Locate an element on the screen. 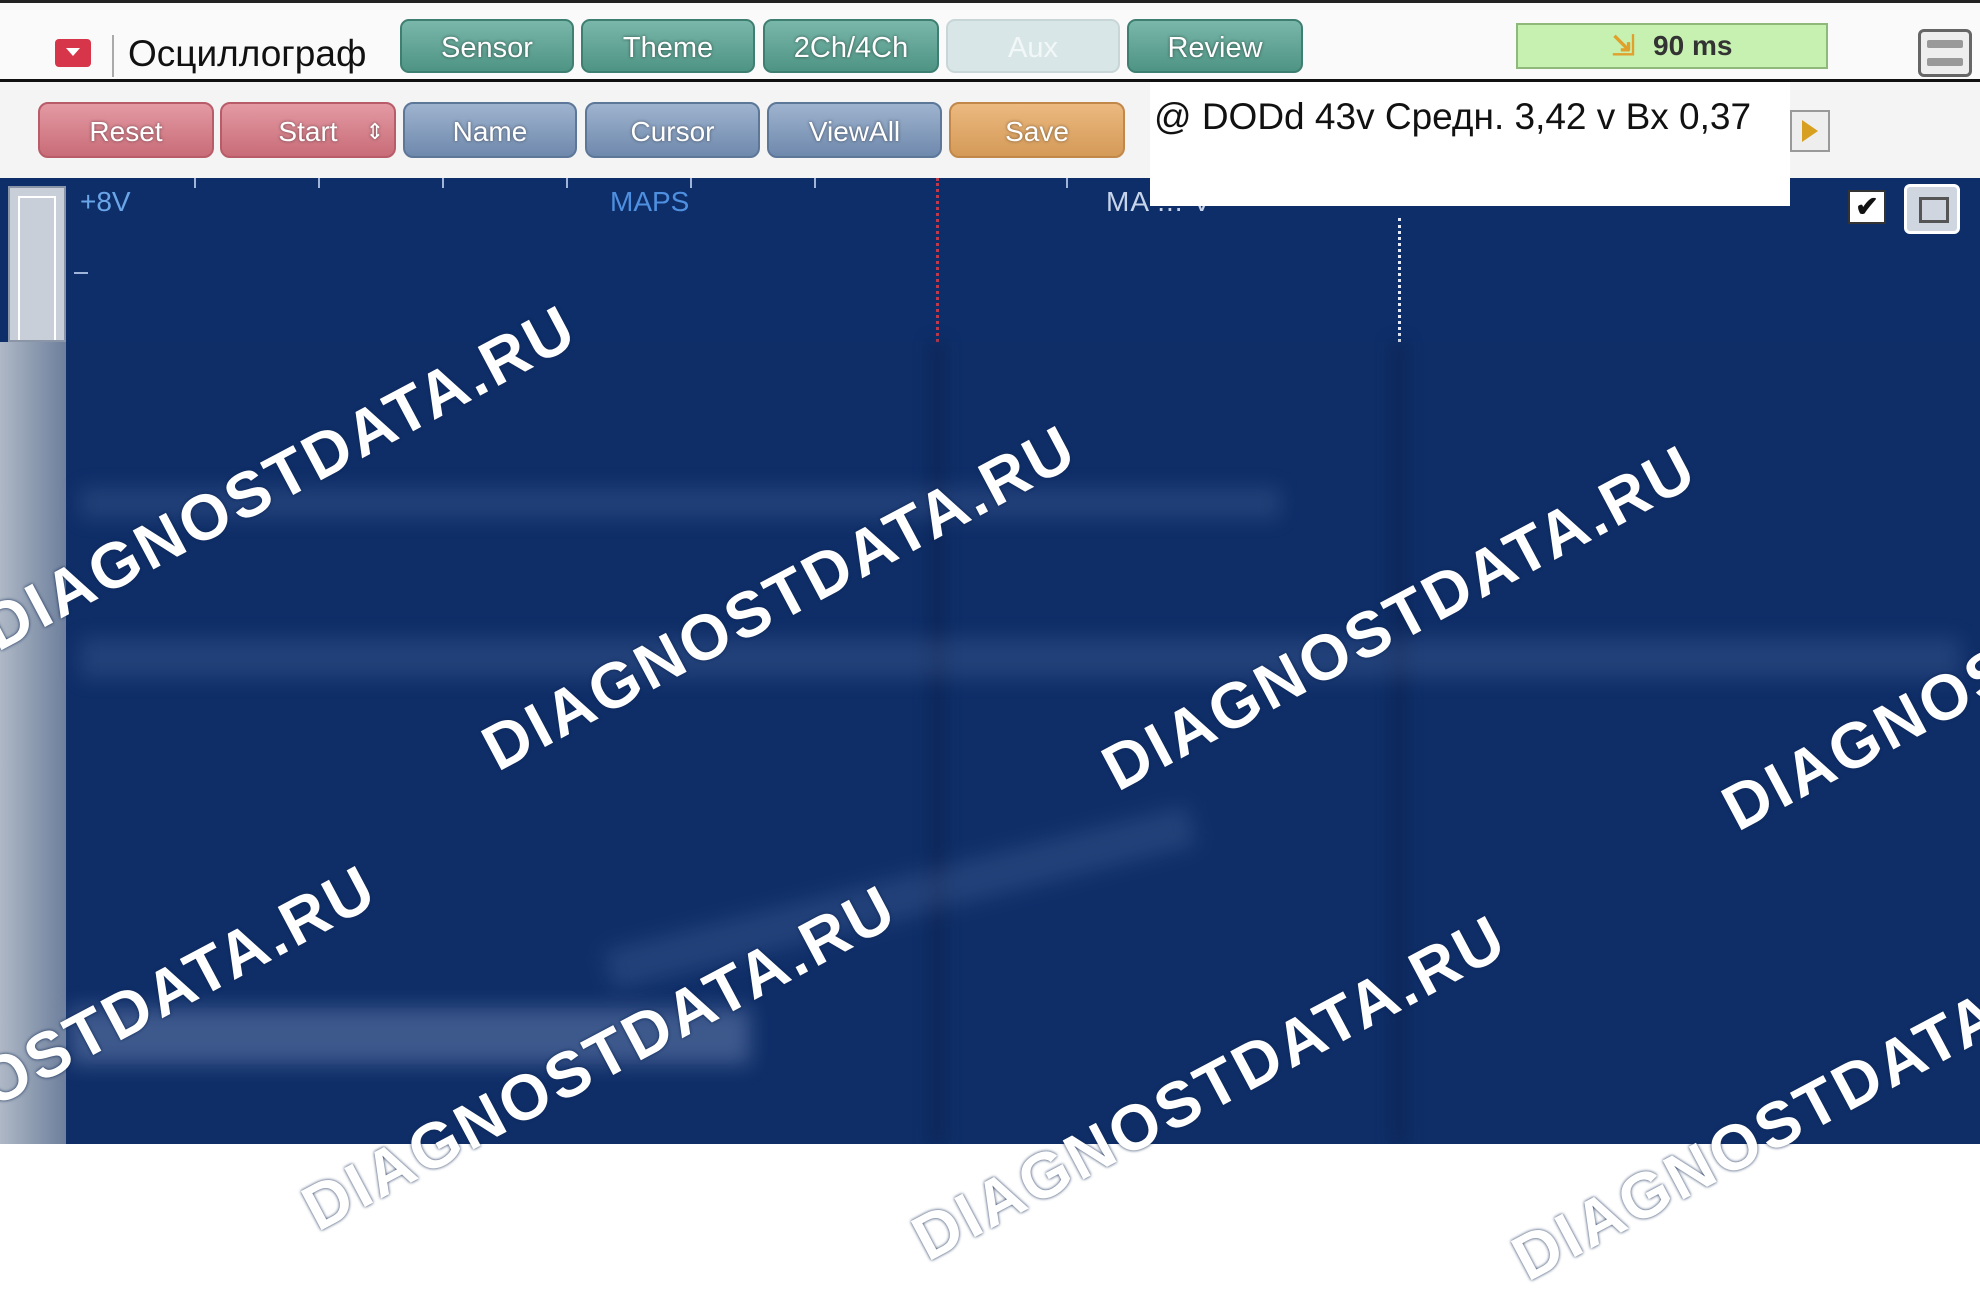 This screenshot has width=1980, height=1295. cursor-red-line is located at coordinates (937, 260).